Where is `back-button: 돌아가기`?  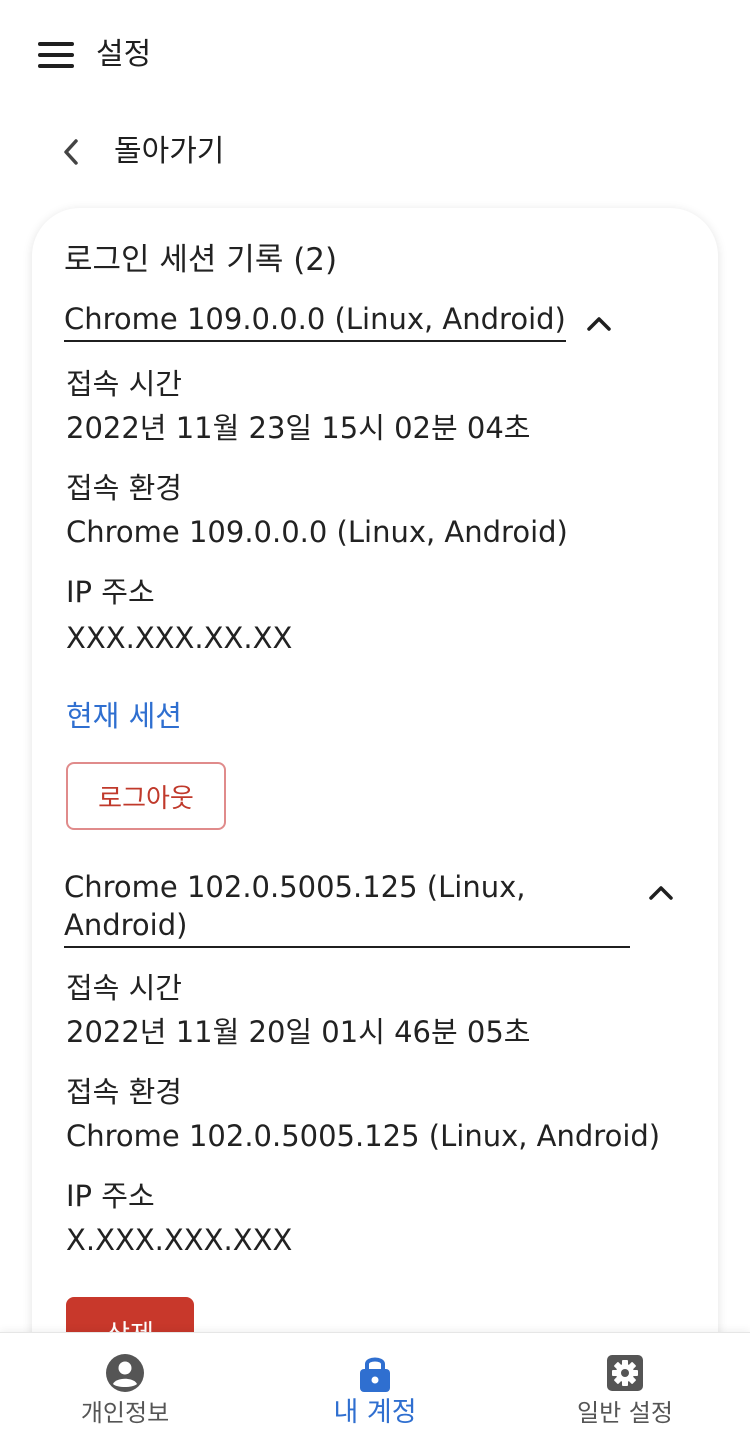 back-button: 돌아가기 is located at coordinates (140, 152).